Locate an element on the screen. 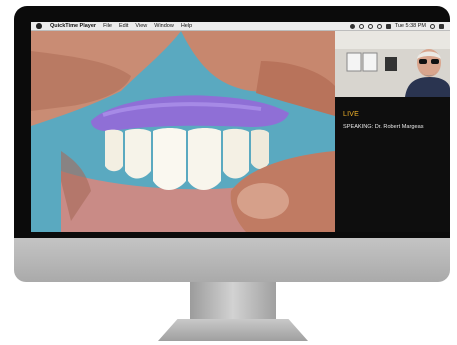  wifi-icon is located at coordinates (379, 26).